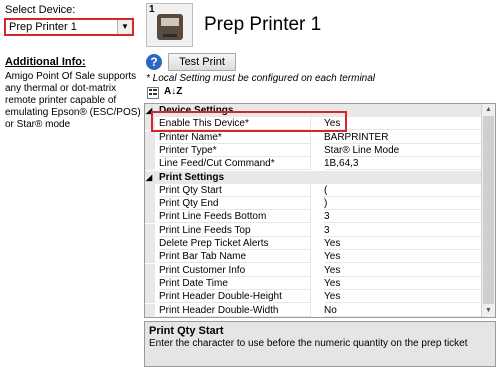 Image resolution: width=500 pixels, height=370 pixels. I want to click on categorized-view-icon, so click(153, 93).